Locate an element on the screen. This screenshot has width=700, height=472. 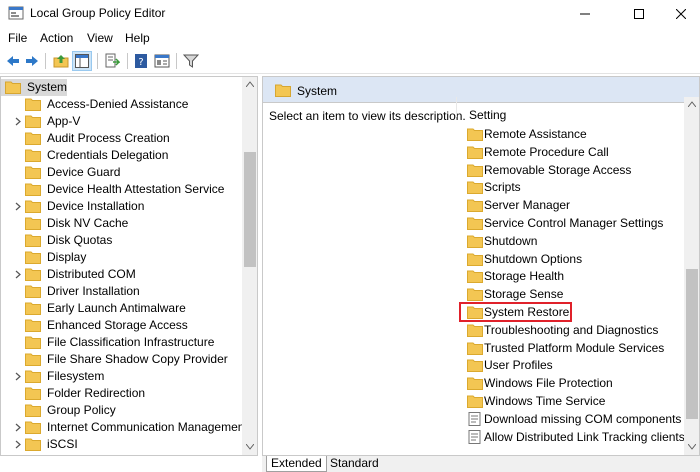
details-scrollbar is located at coordinates (691, 276).